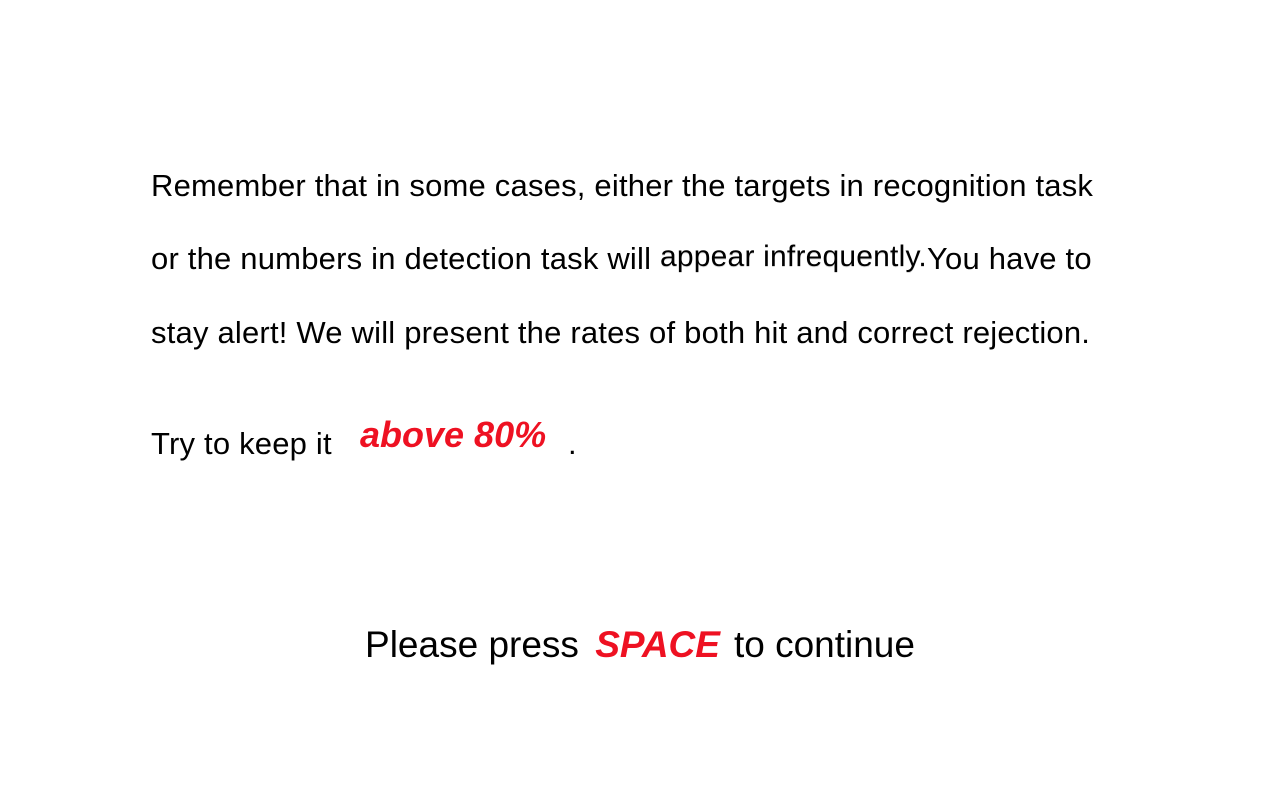  I want to click on infrequent-emphasis: appear infrequently., so click(793, 256).